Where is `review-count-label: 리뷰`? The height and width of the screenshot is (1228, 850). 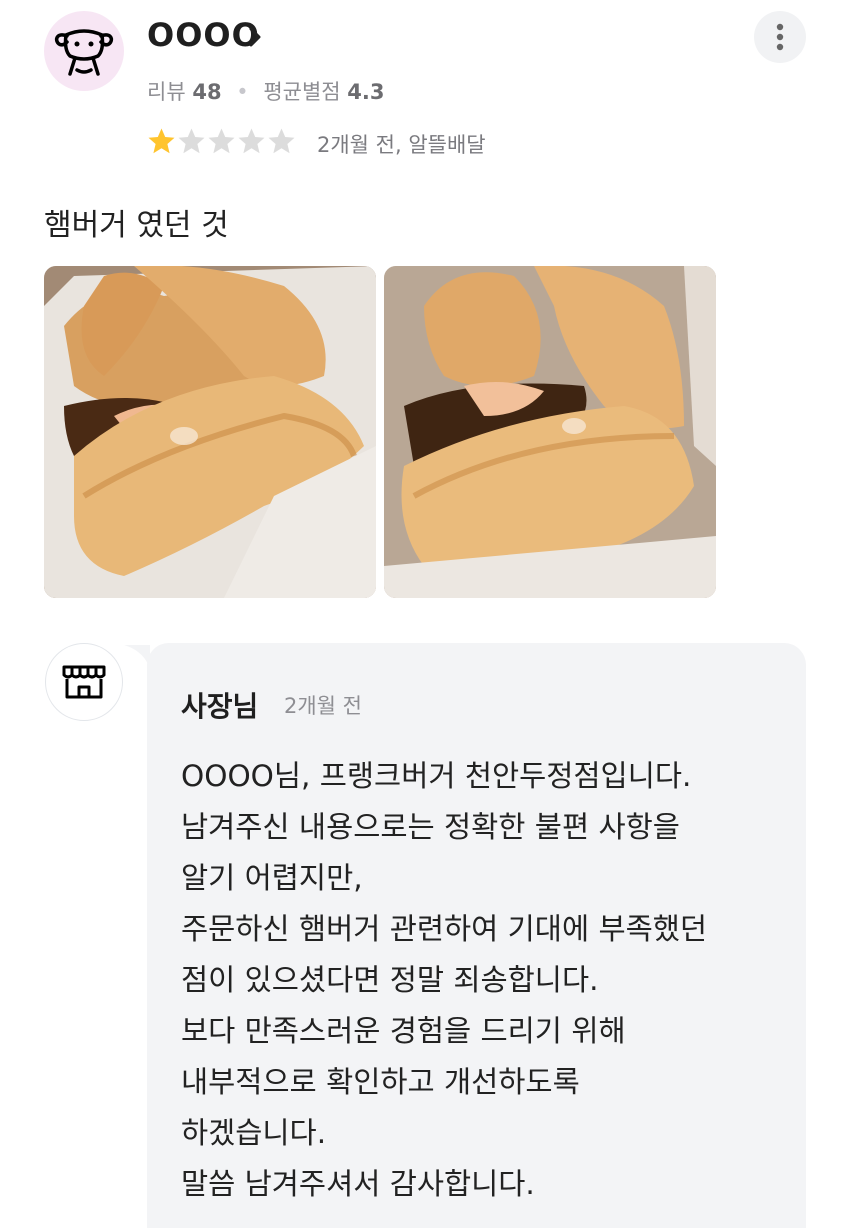
review-count-label: 리뷰 is located at coordinates (166, 92).